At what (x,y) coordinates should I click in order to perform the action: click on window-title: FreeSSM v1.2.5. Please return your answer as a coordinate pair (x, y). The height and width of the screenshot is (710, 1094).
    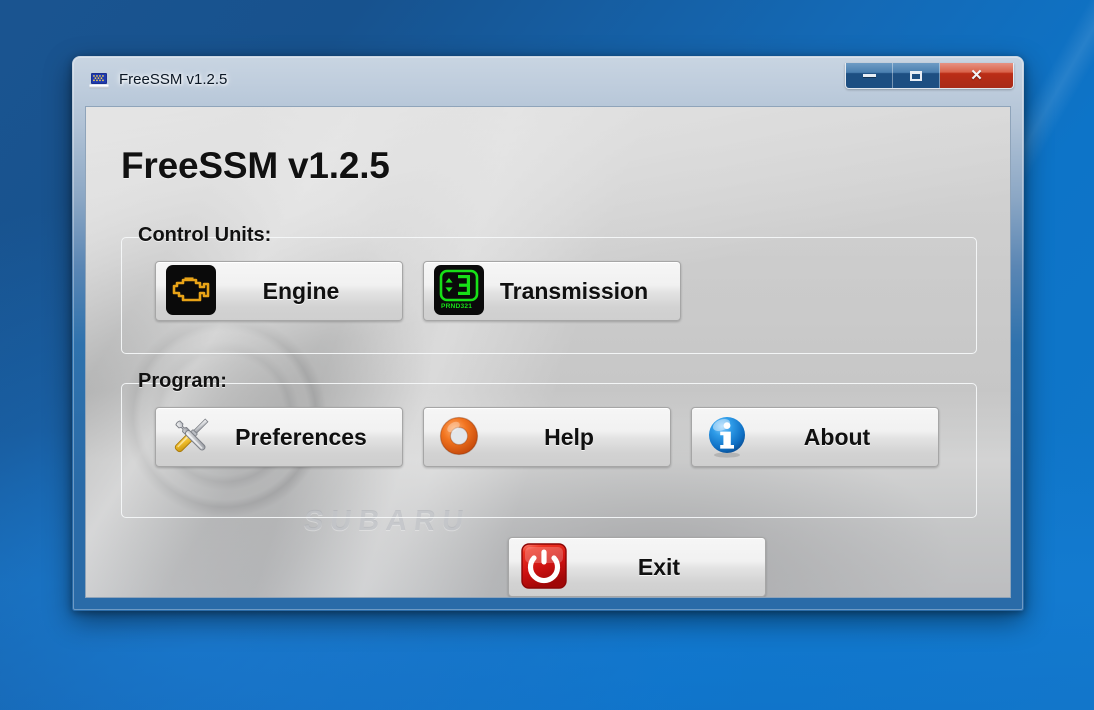
    Looking at the image, I should click on (173, 79).